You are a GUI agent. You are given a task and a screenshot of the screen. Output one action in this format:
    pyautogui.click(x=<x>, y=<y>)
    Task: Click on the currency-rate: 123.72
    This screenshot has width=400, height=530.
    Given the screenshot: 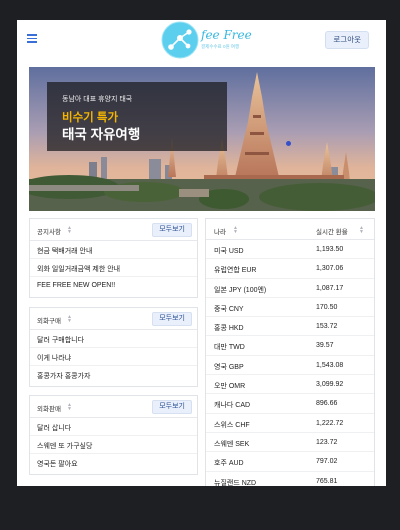 What is the action you would take?
    pyautogui.click(x=327, y=442)
    